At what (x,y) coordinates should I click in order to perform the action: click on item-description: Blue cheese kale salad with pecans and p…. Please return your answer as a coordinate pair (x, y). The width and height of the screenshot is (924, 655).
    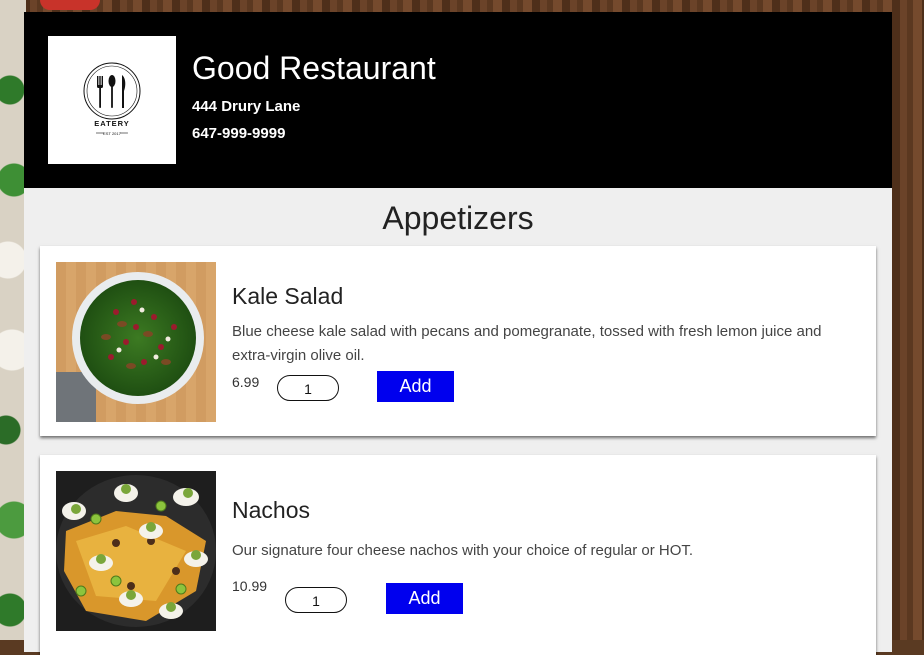
    Looking at the image, I should click on (527, 343).